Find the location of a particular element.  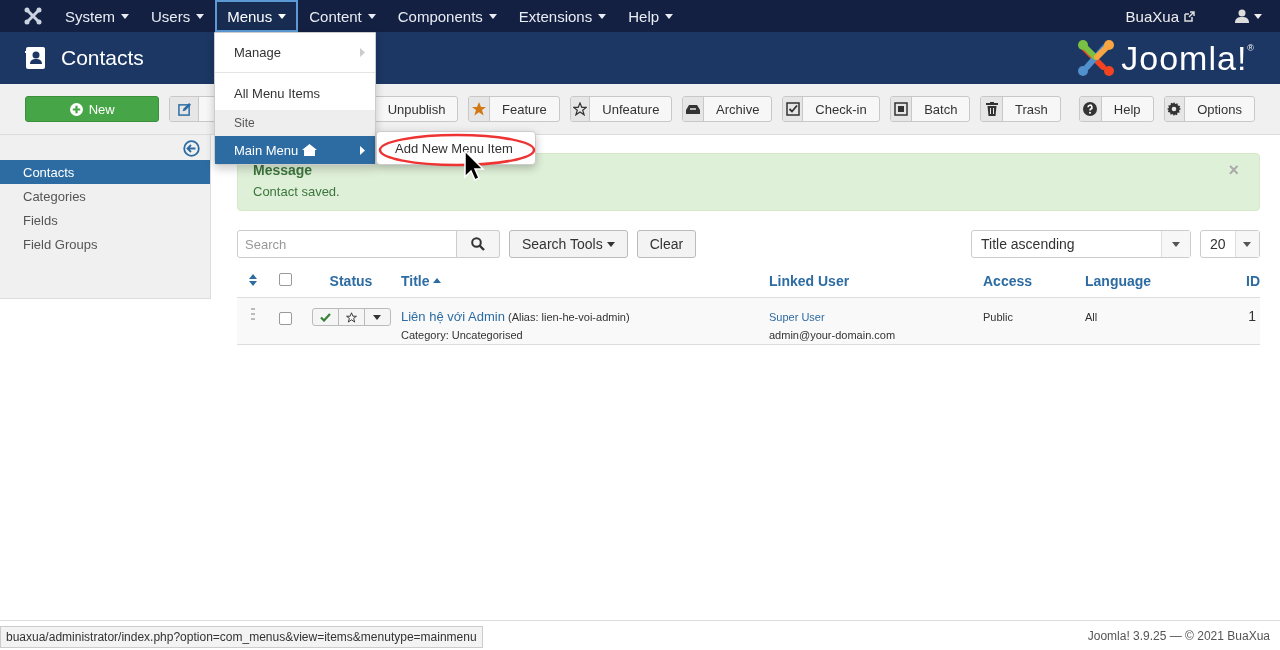

status-url: buaxua/administrator/index.php?option=com_menus&view=items&menutype=mainmenu is located at coordinates (241, 637).